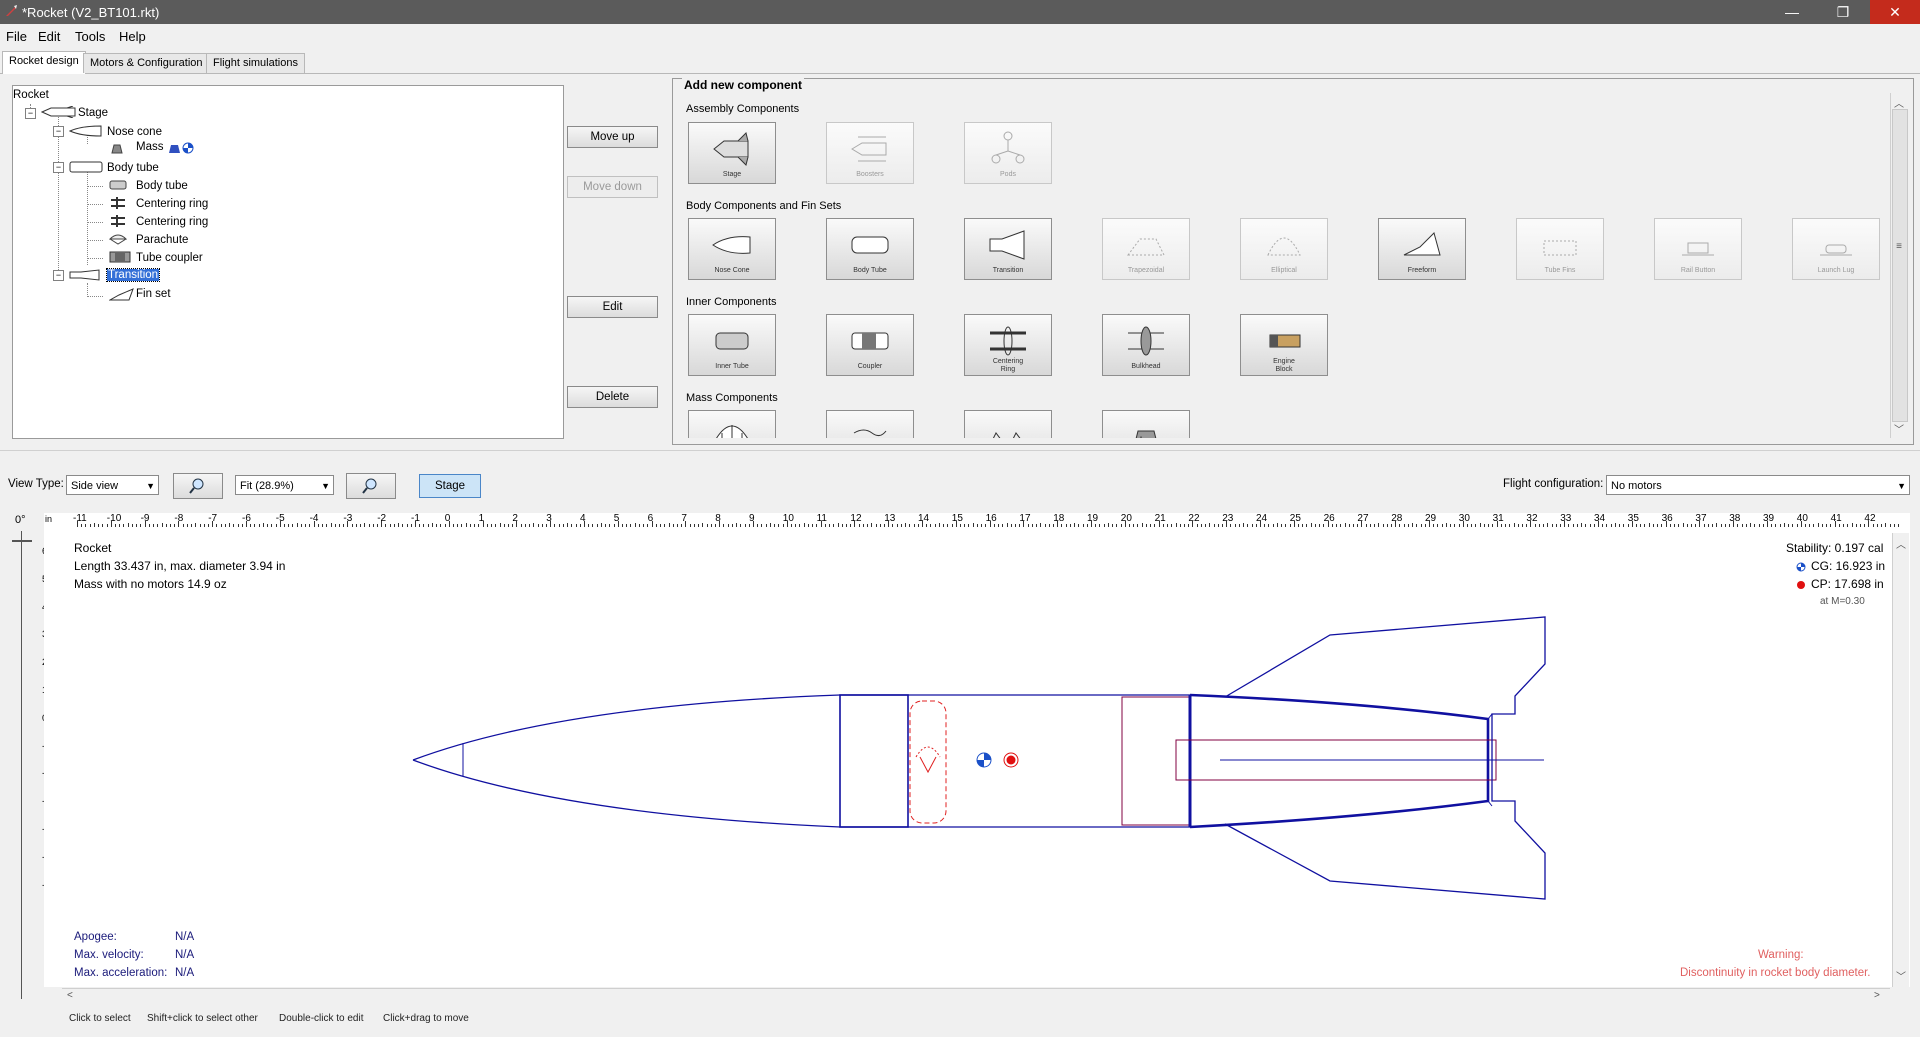  Describe the element at coordinates (870, 424) in the screenshot. I see `add-streamer-button` at that location.